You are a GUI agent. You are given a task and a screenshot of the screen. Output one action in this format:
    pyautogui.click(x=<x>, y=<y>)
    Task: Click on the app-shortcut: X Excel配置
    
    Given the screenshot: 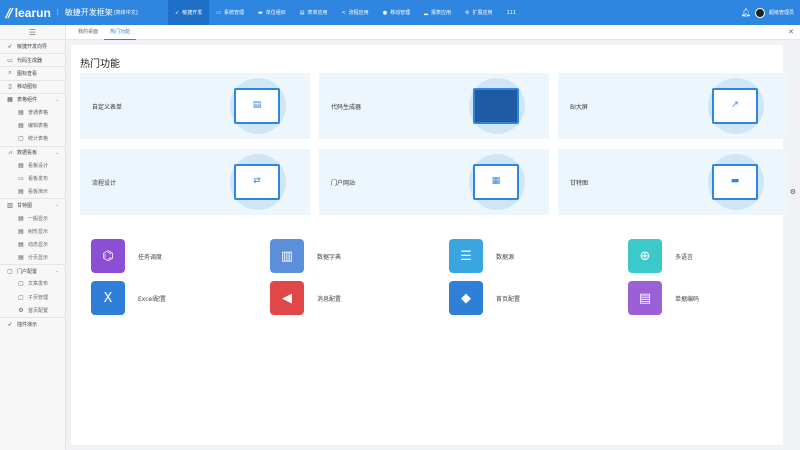 What is the action you would take?
    pyautogui.click(x=180, y=298)
    